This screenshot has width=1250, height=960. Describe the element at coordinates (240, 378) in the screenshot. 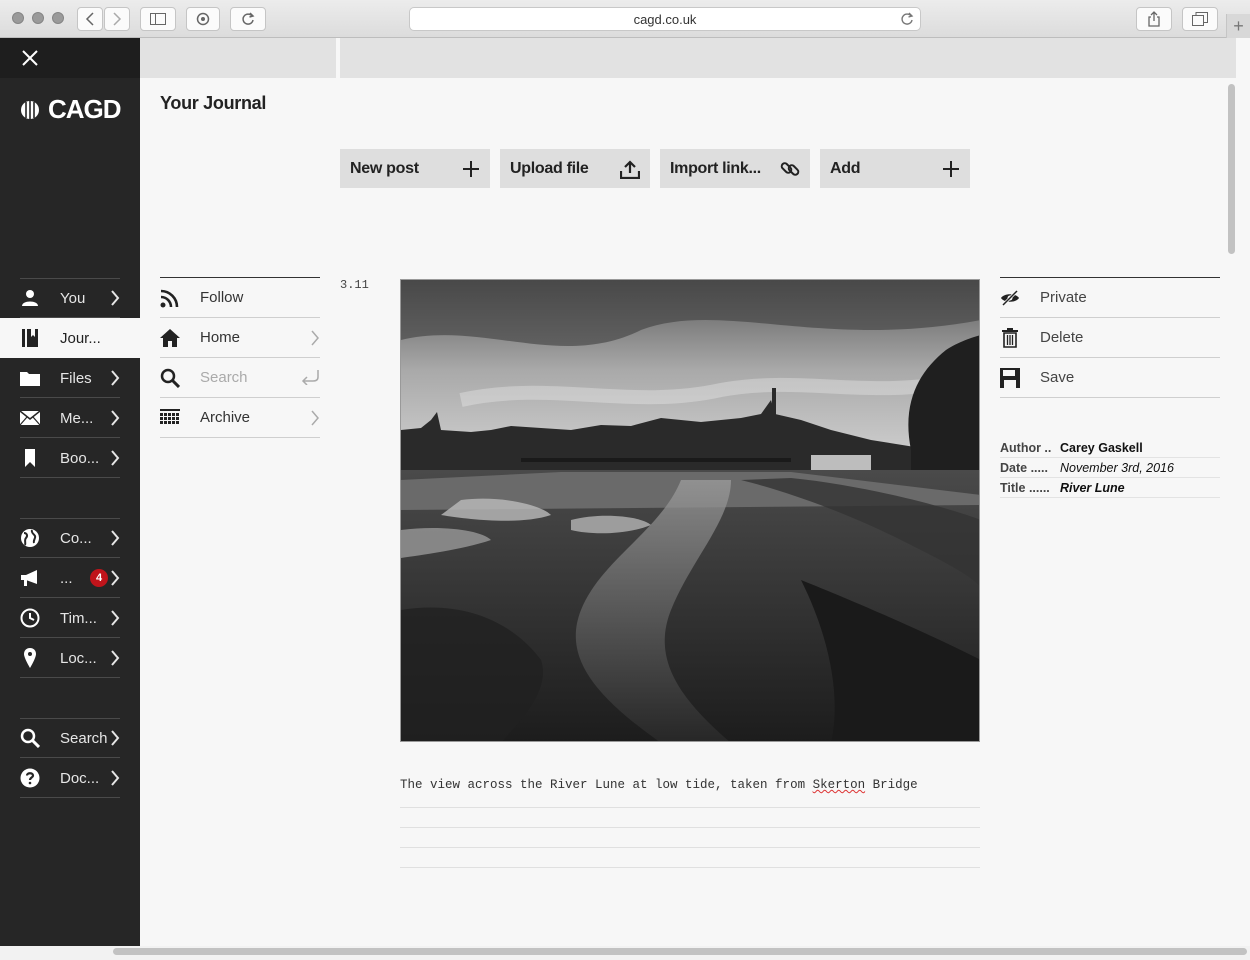

I see `subnav-item-search: Search` at that location.